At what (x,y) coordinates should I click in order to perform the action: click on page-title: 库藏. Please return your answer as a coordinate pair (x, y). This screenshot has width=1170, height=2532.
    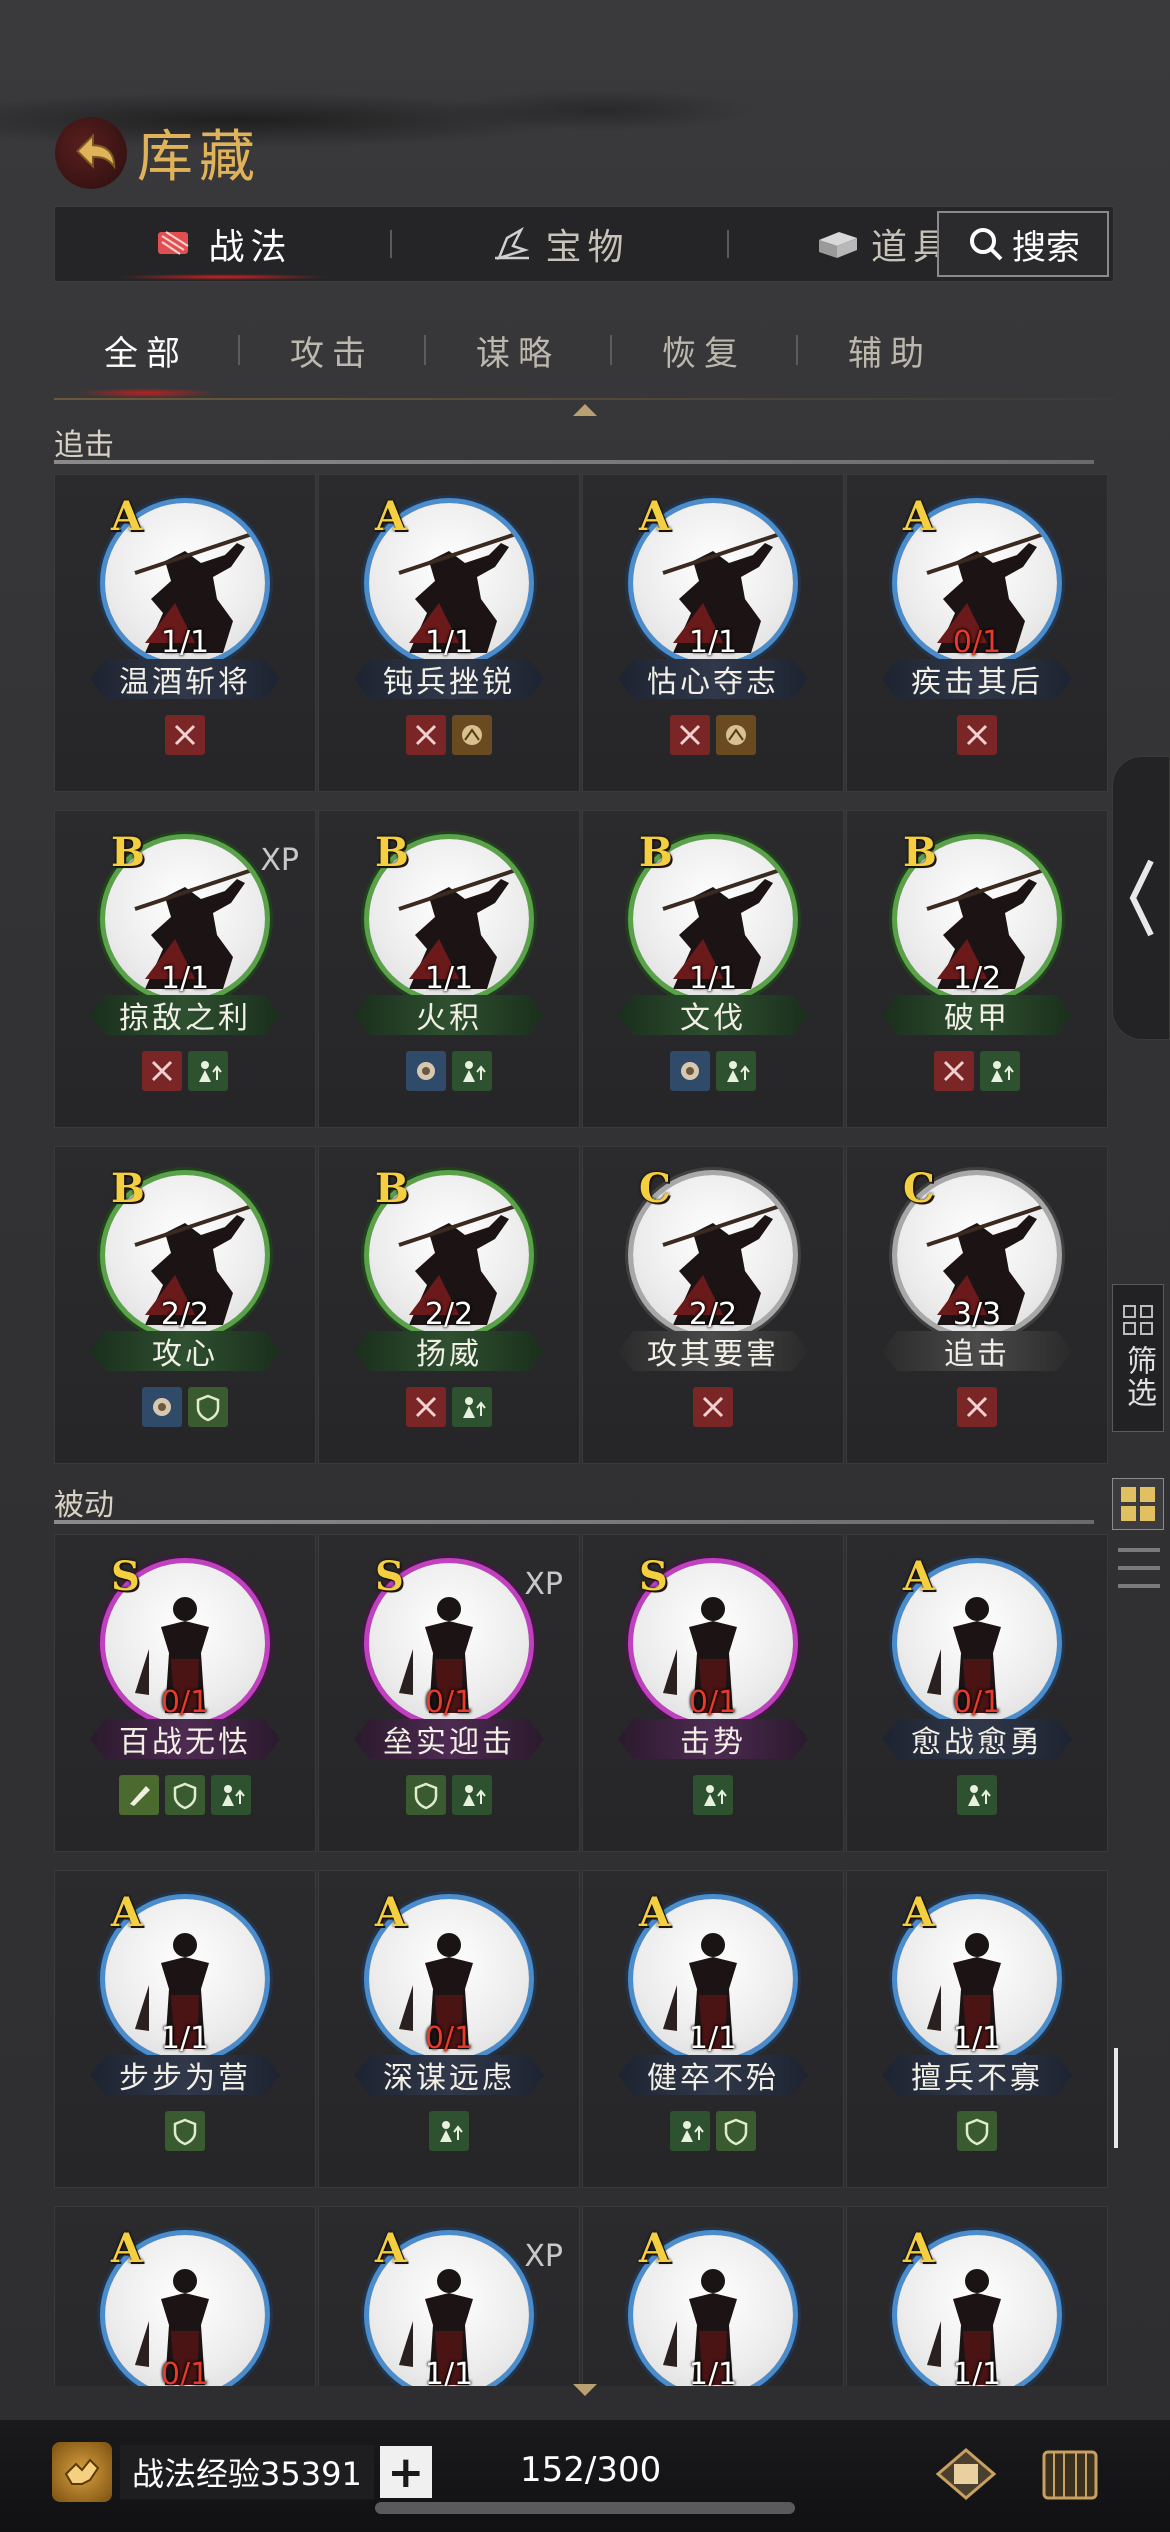
    Looking at the image, I should click on (199, 157).